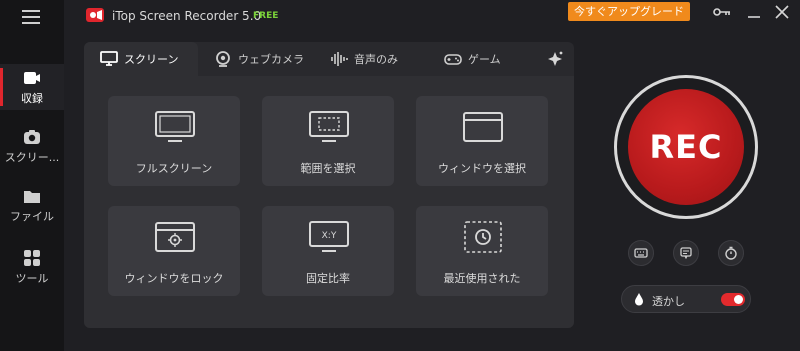 This screenshot has height=351, width=800. What do you see at coordinates (32, 216) in the screenshot?
I see `sidebar-item-label: ファイル` at bounding box center [32, 216].